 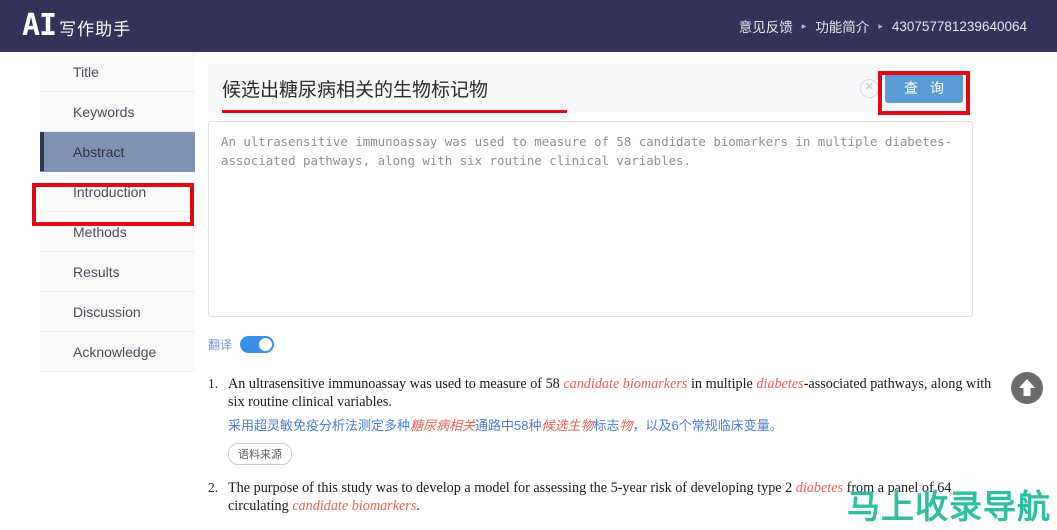 I want to click on sidebar-item-label: Keywords, so click(x=104, y=112).